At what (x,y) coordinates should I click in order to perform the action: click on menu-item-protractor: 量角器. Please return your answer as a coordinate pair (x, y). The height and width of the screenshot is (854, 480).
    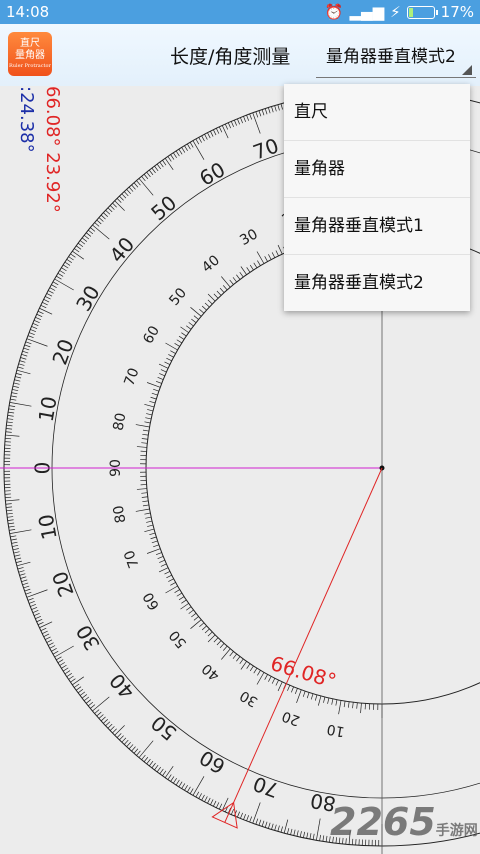
    Looking at the image, I should click on (377, 169).